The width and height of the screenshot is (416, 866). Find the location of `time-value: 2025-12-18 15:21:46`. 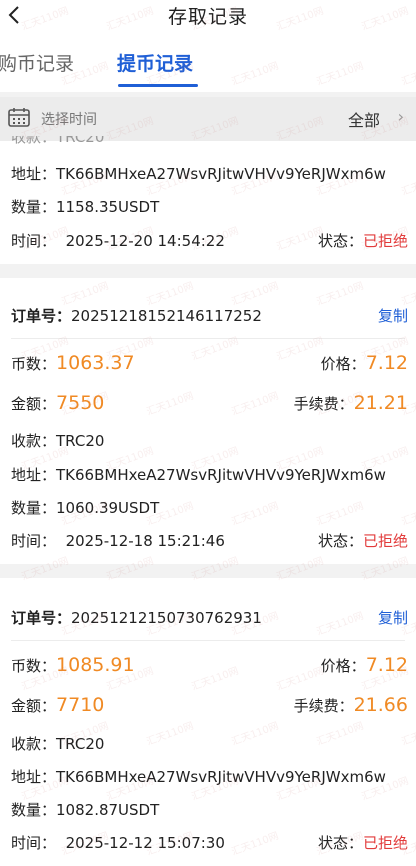

time-value: 2025-12-18 15:21:46 is located at coordinates (145, 541).